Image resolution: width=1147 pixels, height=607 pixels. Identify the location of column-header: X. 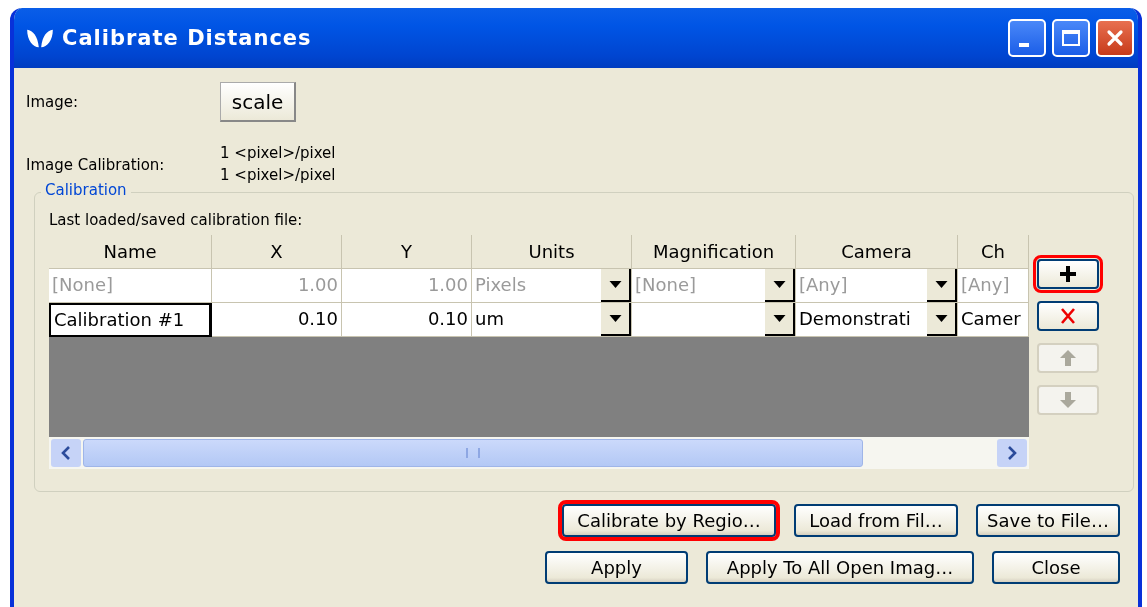
(277, 252).